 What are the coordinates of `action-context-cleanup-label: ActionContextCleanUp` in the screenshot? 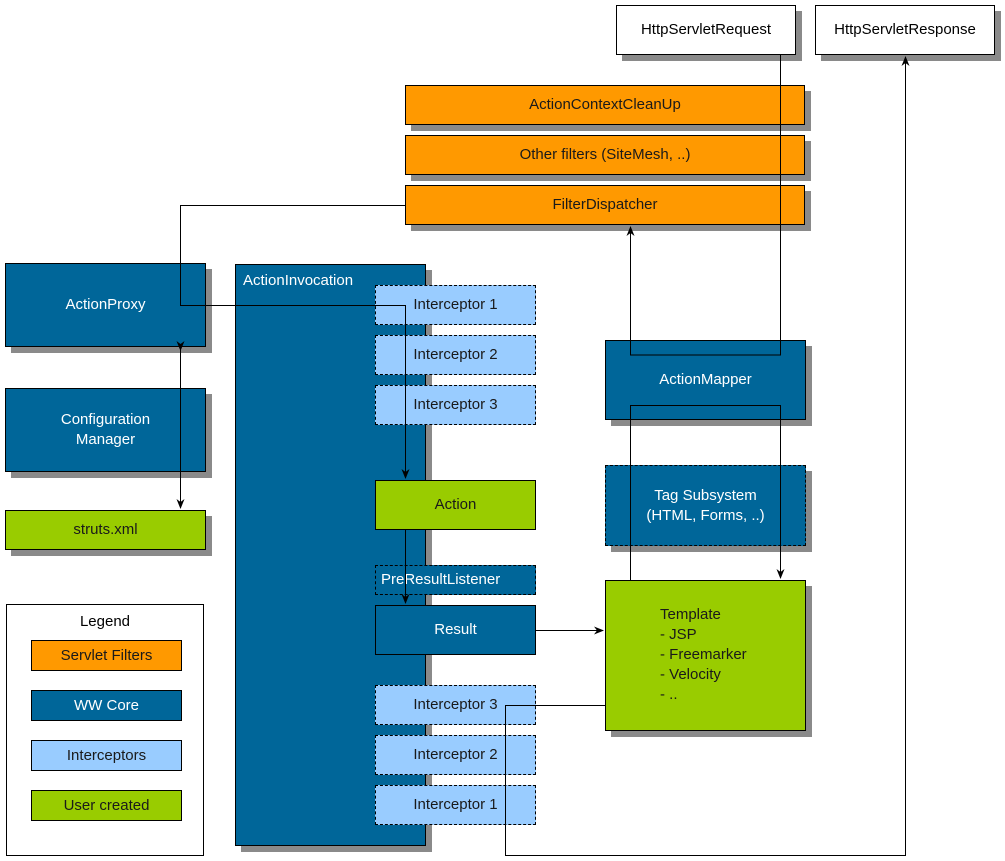 It's located at (605, 104).